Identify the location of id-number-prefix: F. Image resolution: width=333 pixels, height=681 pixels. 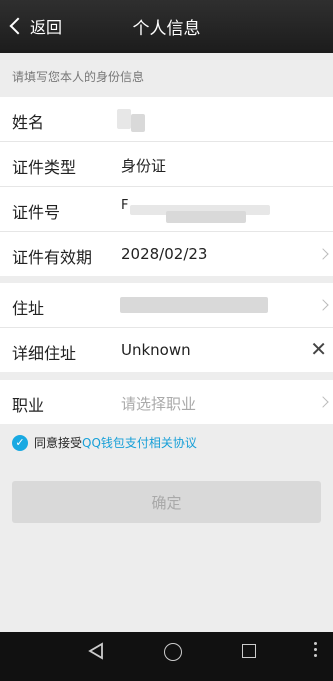
(125, 205).